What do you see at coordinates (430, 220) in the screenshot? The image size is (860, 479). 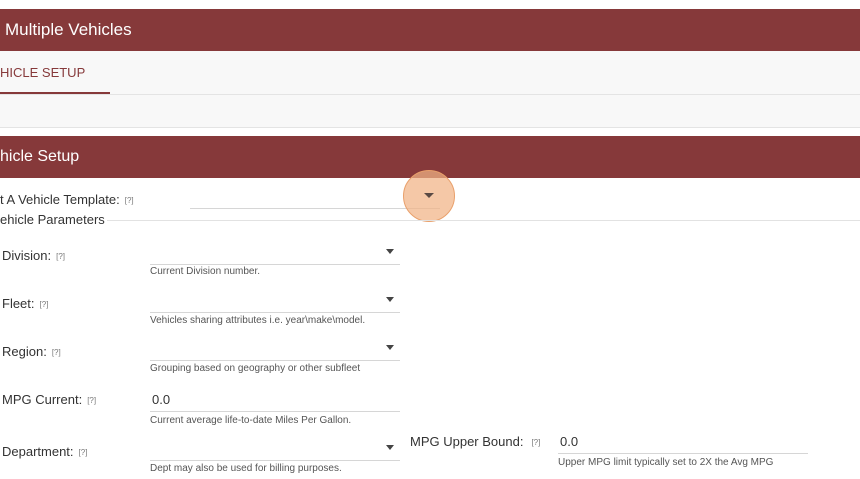 I see `divider` at bounding box center [430, 220].